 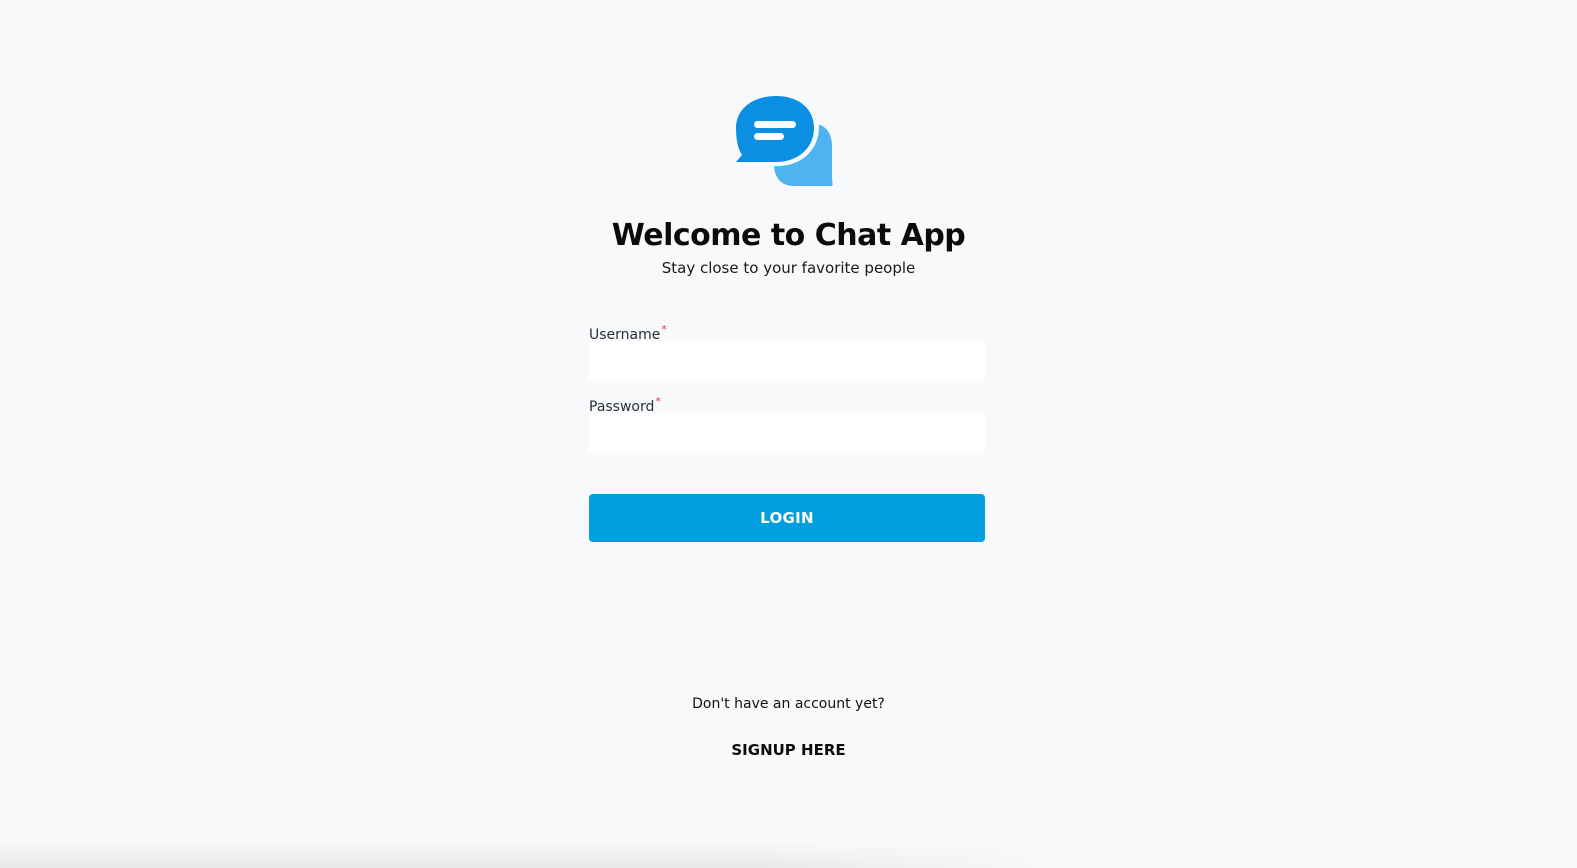 What do you see at coordinates (787, 386) in the screenshot?
I see `login-form: Username* Password*` at bounding box center [787, 386].